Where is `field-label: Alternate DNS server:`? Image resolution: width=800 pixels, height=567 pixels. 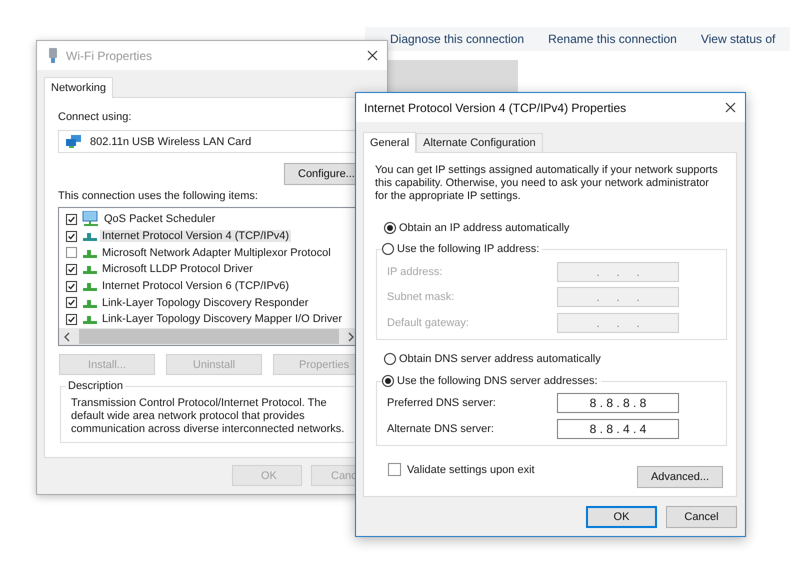 field-label: Alternate DNS server: is located at coordinates (441, 428).